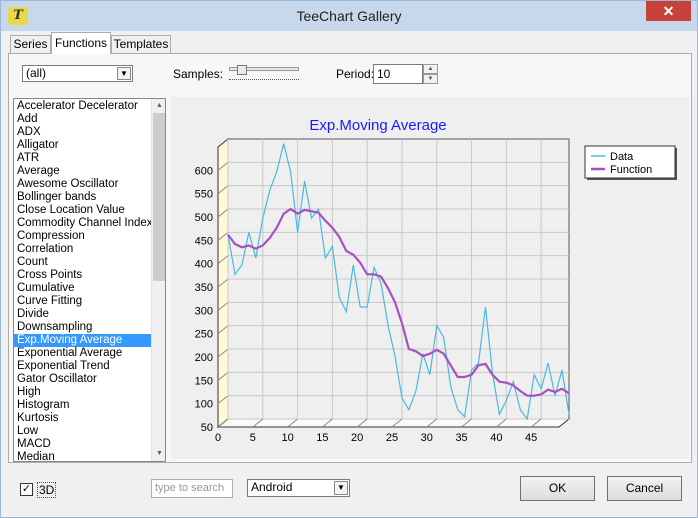 This screenshot has width=698, height=518. I want to click on ok-button: OK, so click(557, 488).